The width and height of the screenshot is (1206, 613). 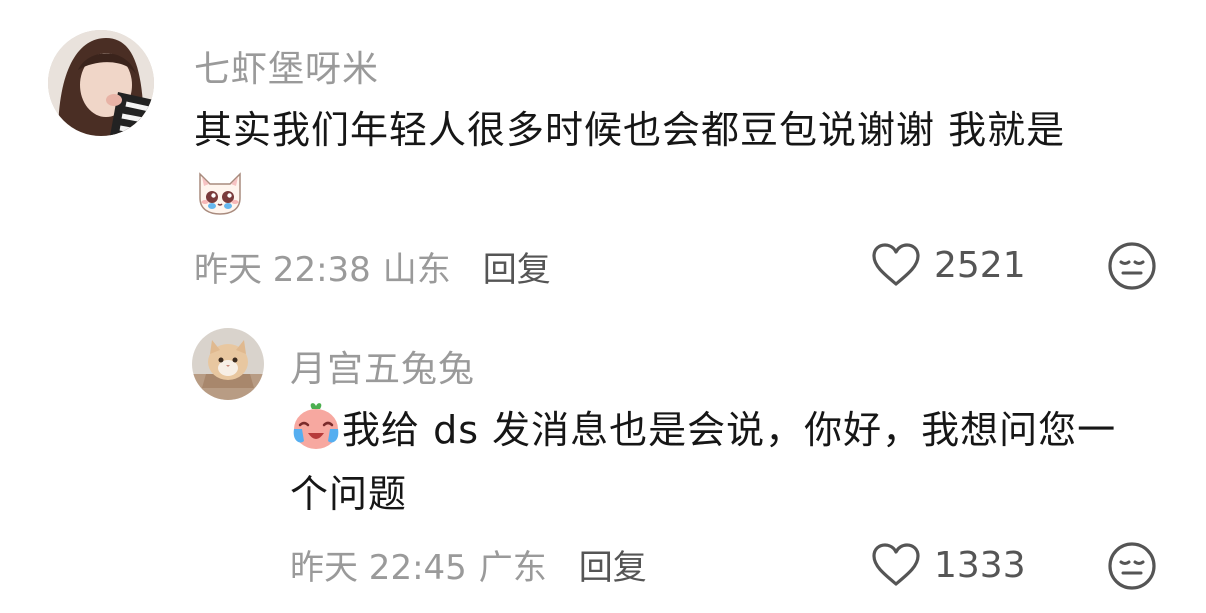 I want to click on like-button: 1333, so click(x=948, y=565).